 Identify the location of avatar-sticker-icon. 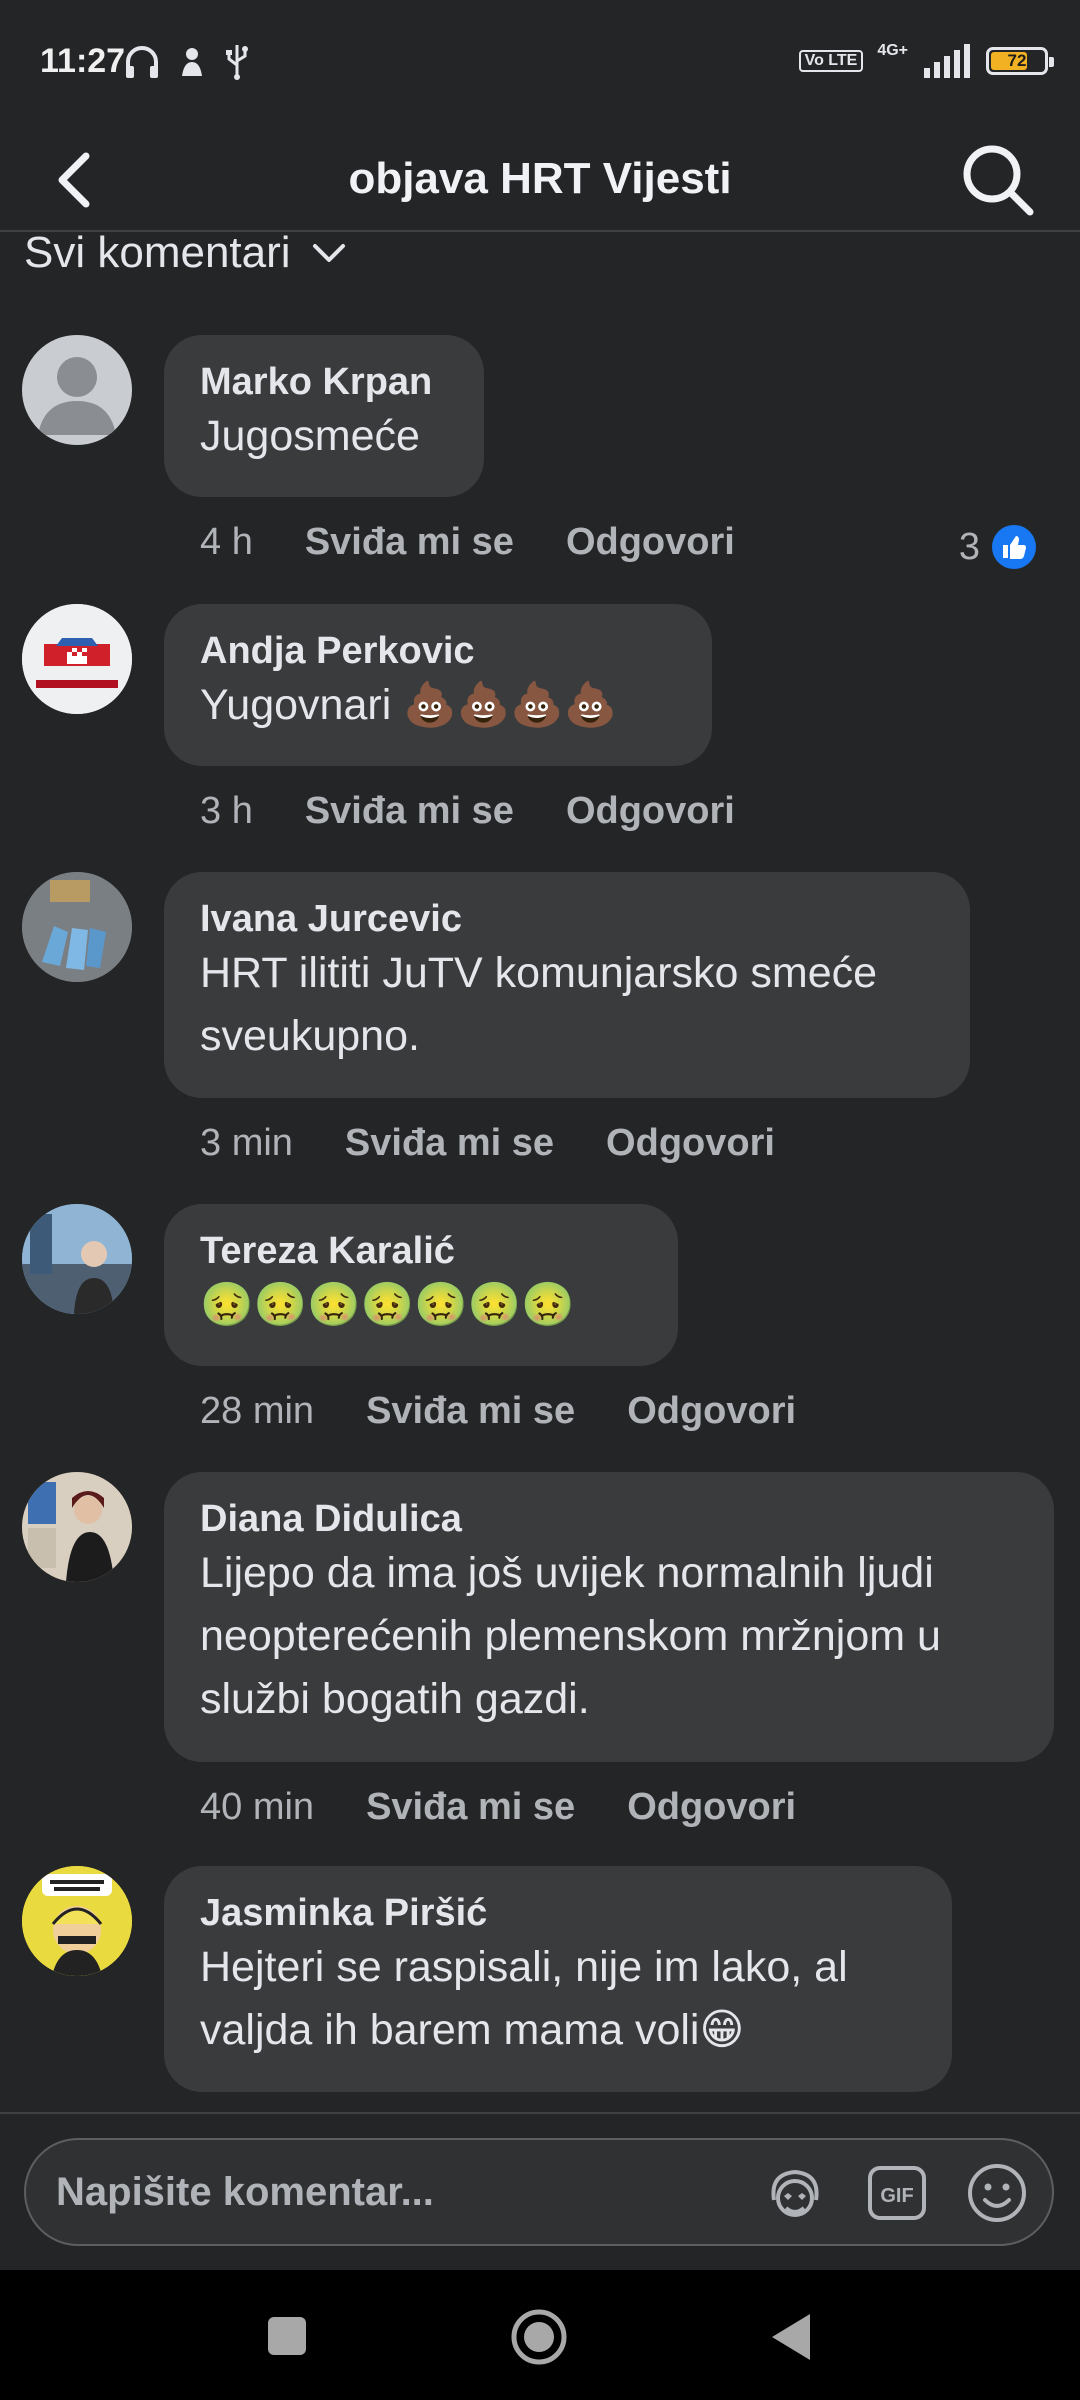
(795, 2193).